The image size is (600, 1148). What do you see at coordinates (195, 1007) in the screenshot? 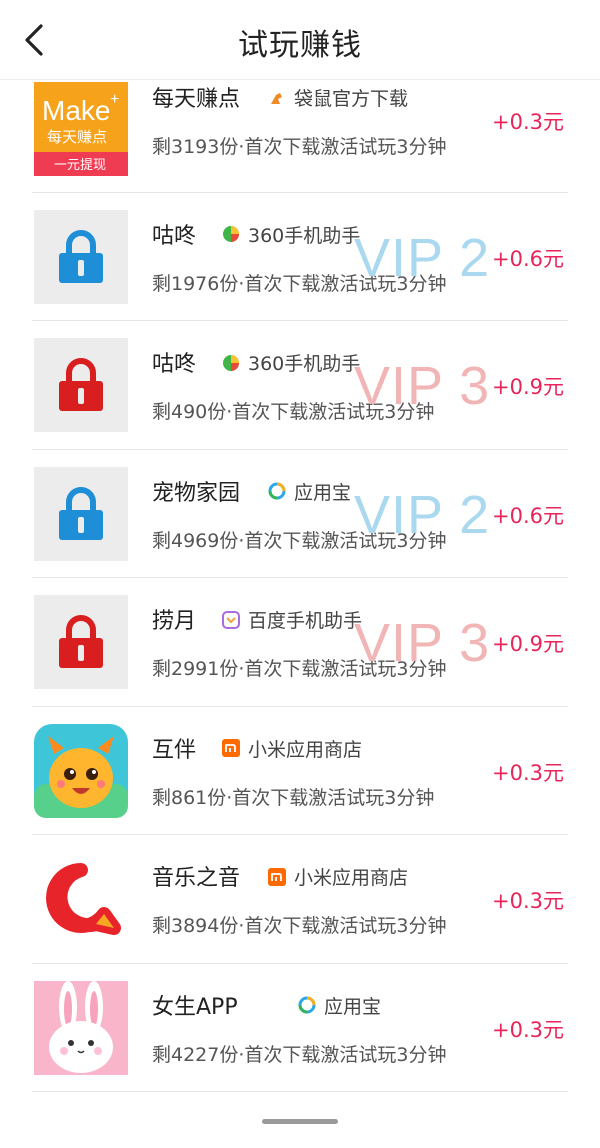
I see `app-name: 女生APP` at bounding box center [195, 1007].